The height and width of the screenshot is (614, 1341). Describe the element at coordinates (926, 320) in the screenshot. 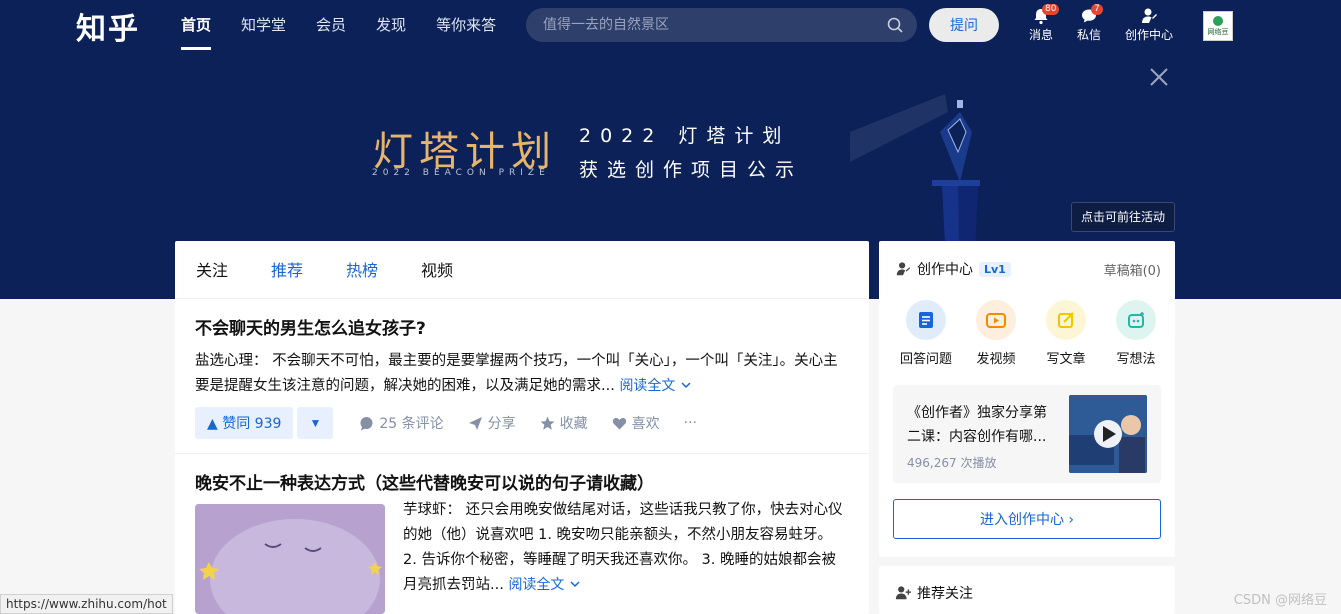

I see `answer-icon` at that location.